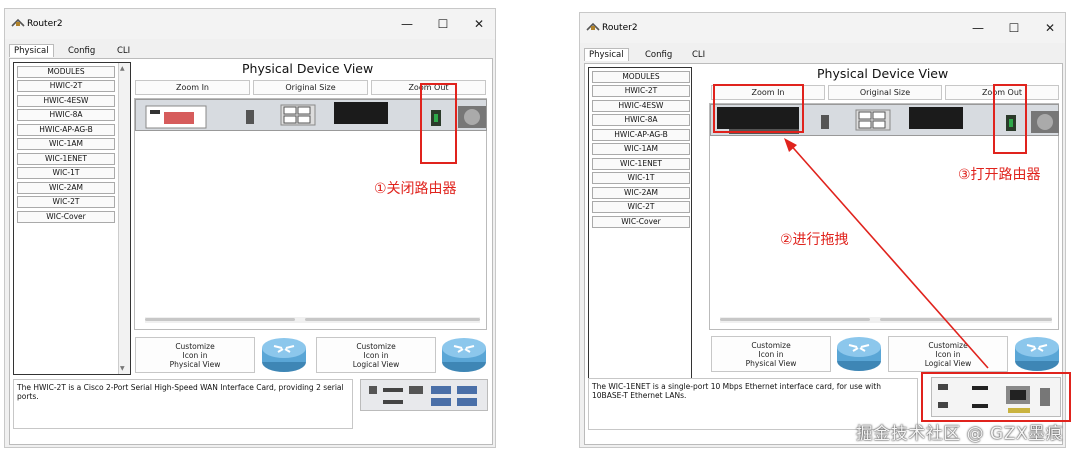 This screenshot has width=1073, height=458. Describe the element at coordinates (886, 253) in the screenshot. I see `drag-arrow` at that location.